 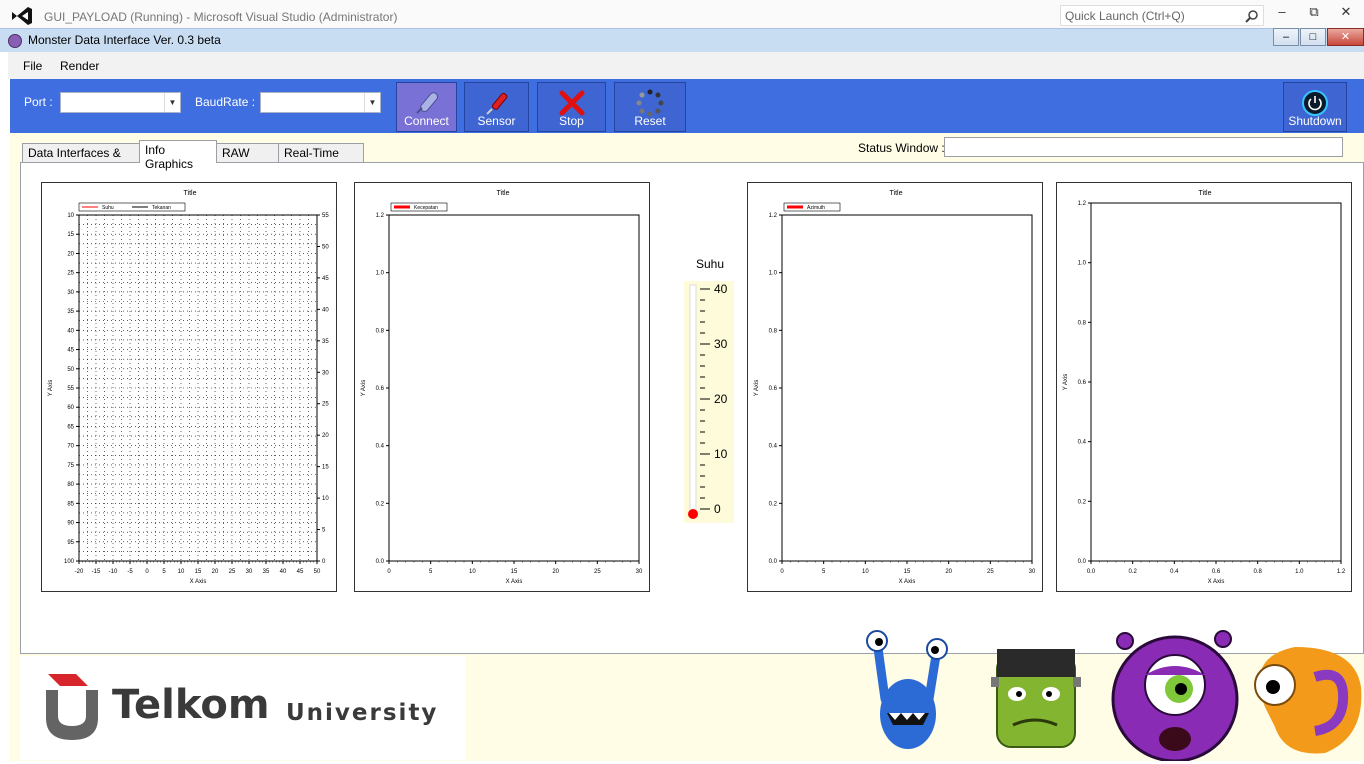 What do you see at coordinates (70, 274) in the screenshot?
I see `y-tick-label: 25` at bounding box center [70, 274].